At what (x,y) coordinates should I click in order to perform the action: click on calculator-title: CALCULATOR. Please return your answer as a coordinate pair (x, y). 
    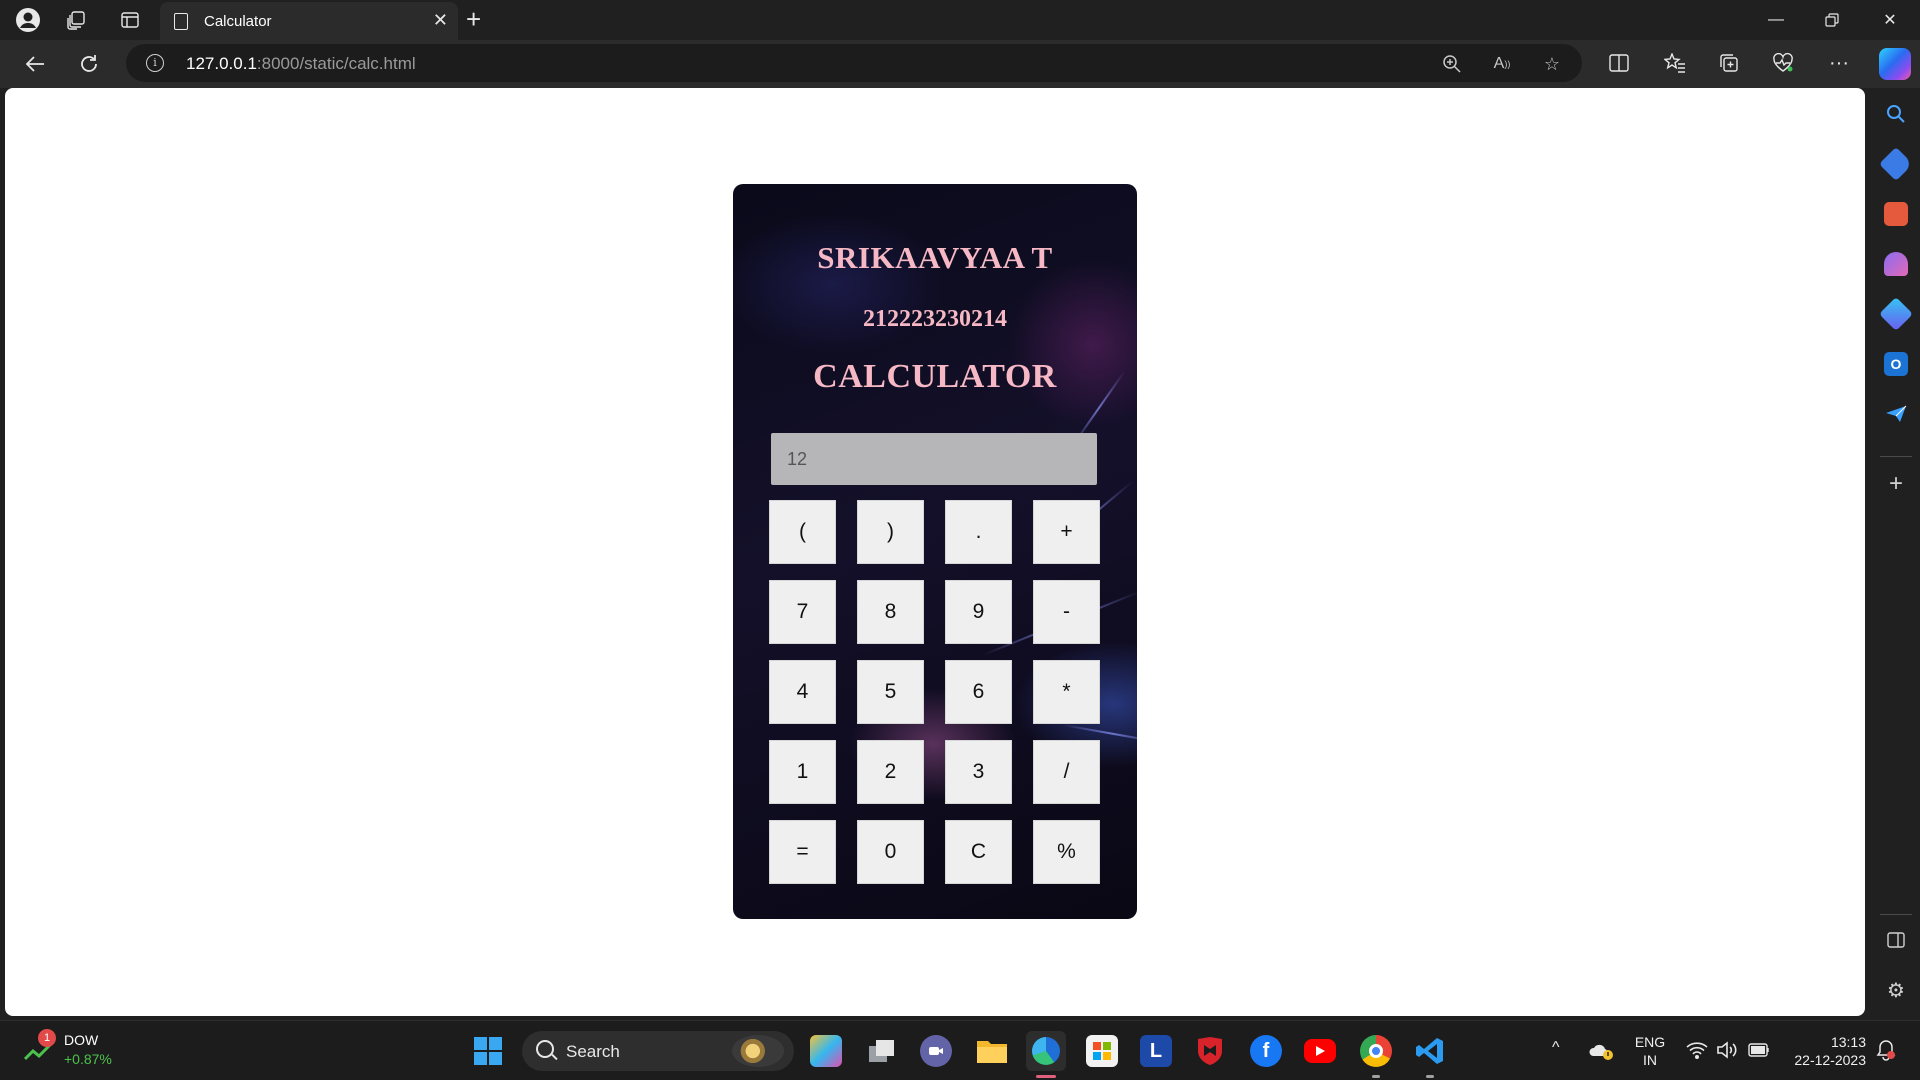
    Looking at the image, I should click on (935, 376).